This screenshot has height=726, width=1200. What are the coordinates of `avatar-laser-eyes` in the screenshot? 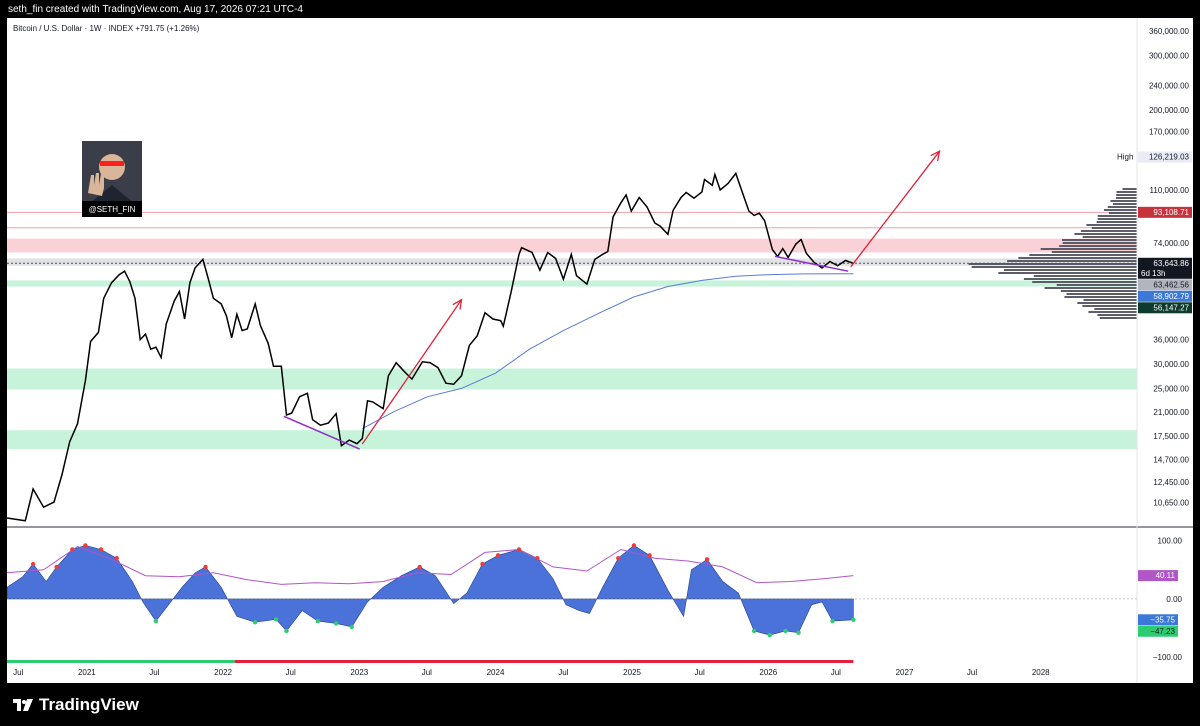 It's located at (112, 163).